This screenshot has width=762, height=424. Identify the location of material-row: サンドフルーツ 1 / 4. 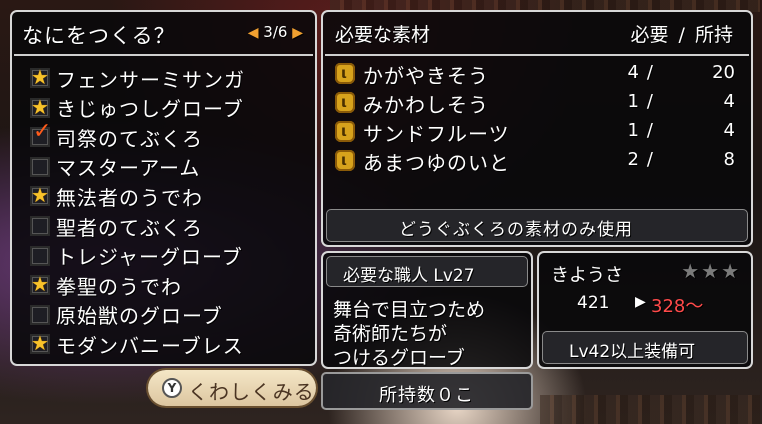
(535, 132).